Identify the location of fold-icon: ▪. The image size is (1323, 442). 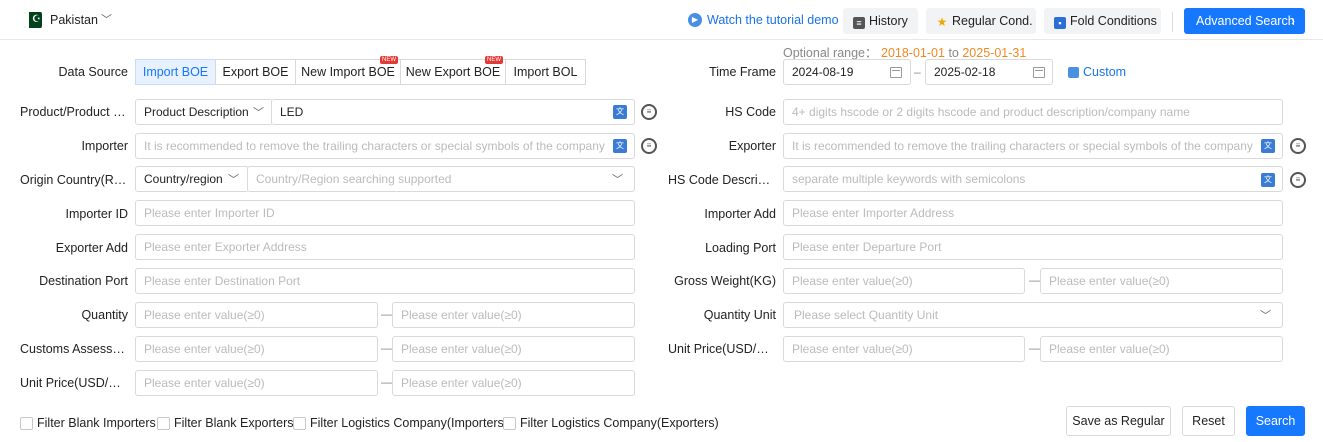
(1060, 23).